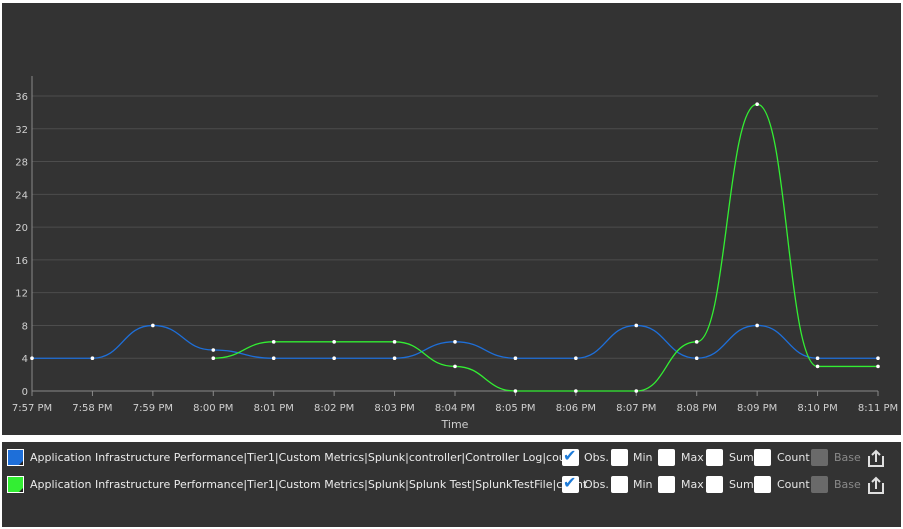 Image resolution: width=903 pixels, height=529 pixels. I want to click on y-tick-label: 20, so click(21, 228).